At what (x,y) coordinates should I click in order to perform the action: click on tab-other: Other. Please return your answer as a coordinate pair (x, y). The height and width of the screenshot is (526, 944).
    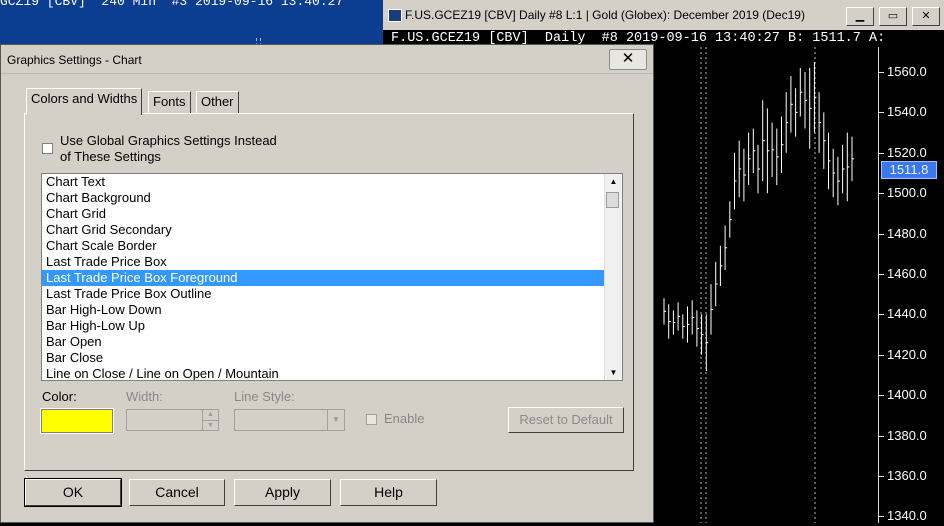
    Looking at the image, I should click on (217, 102).